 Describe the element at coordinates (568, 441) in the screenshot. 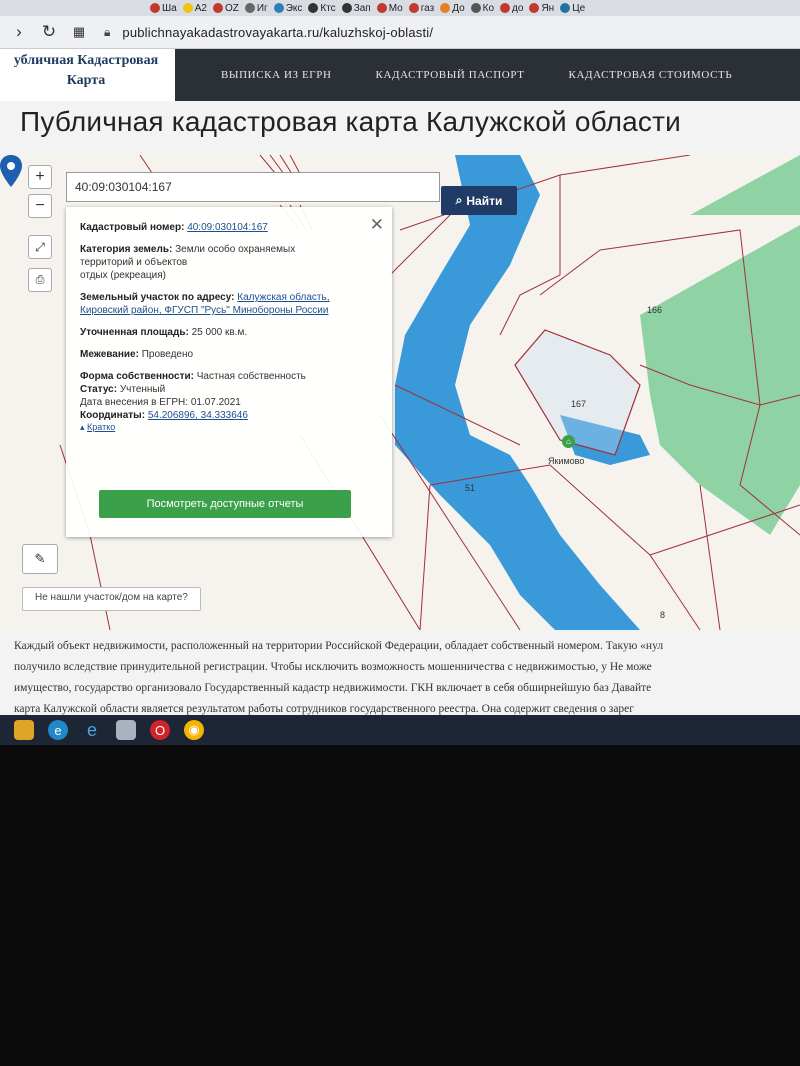

I see `poi-icon: ⌂` at that location.